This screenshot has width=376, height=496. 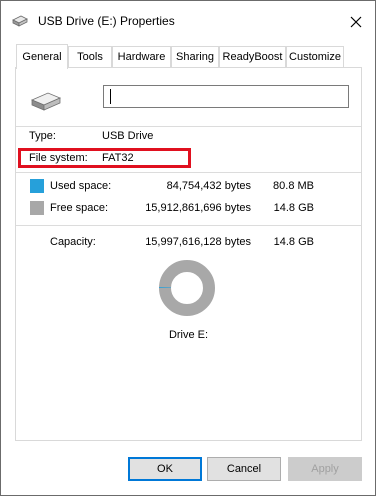 I want to click on close-icon, so click(x=356, y=22).